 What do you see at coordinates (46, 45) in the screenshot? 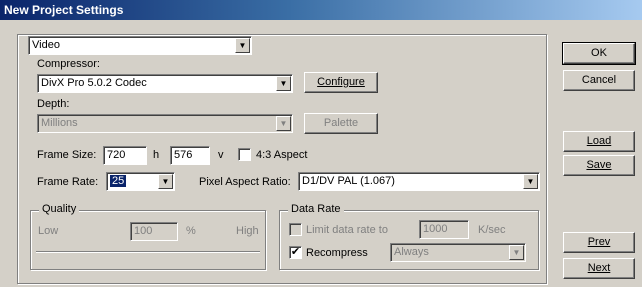
I see `category-value: Video` at bounding box center [46, 45].